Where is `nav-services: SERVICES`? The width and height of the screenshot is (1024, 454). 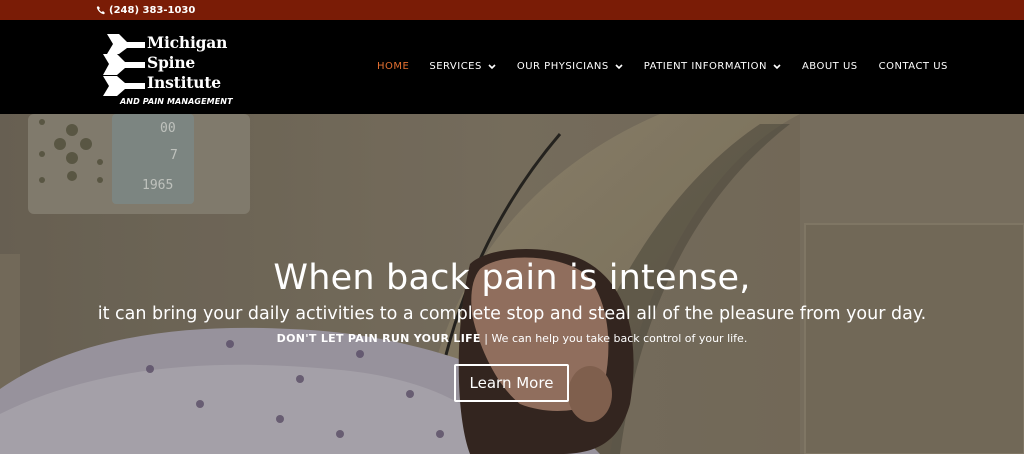 nav-services: SERVICES is located at coordinates (462, 66).